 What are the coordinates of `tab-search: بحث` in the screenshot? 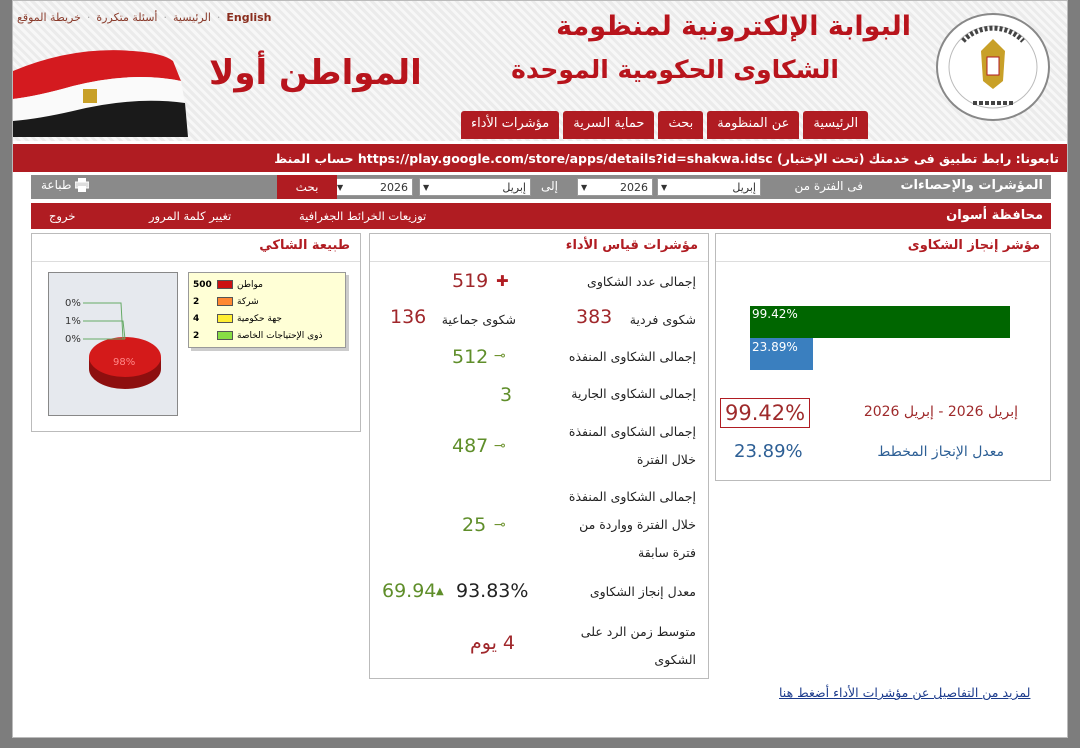 It's located at (681, 125).